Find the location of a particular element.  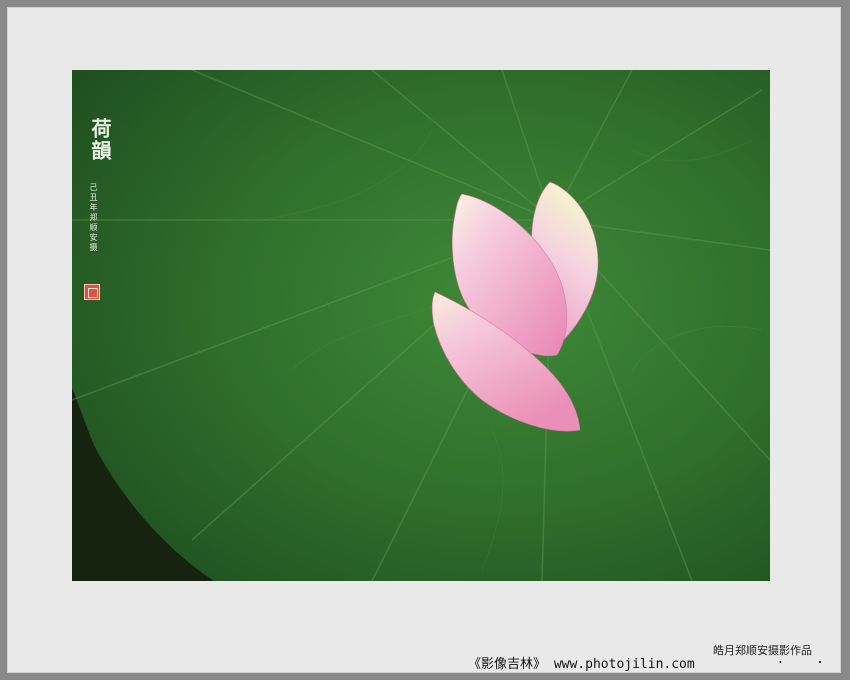

vertical-signature: 己丑年郑顺安摄 is located at coordinates (93, 218).